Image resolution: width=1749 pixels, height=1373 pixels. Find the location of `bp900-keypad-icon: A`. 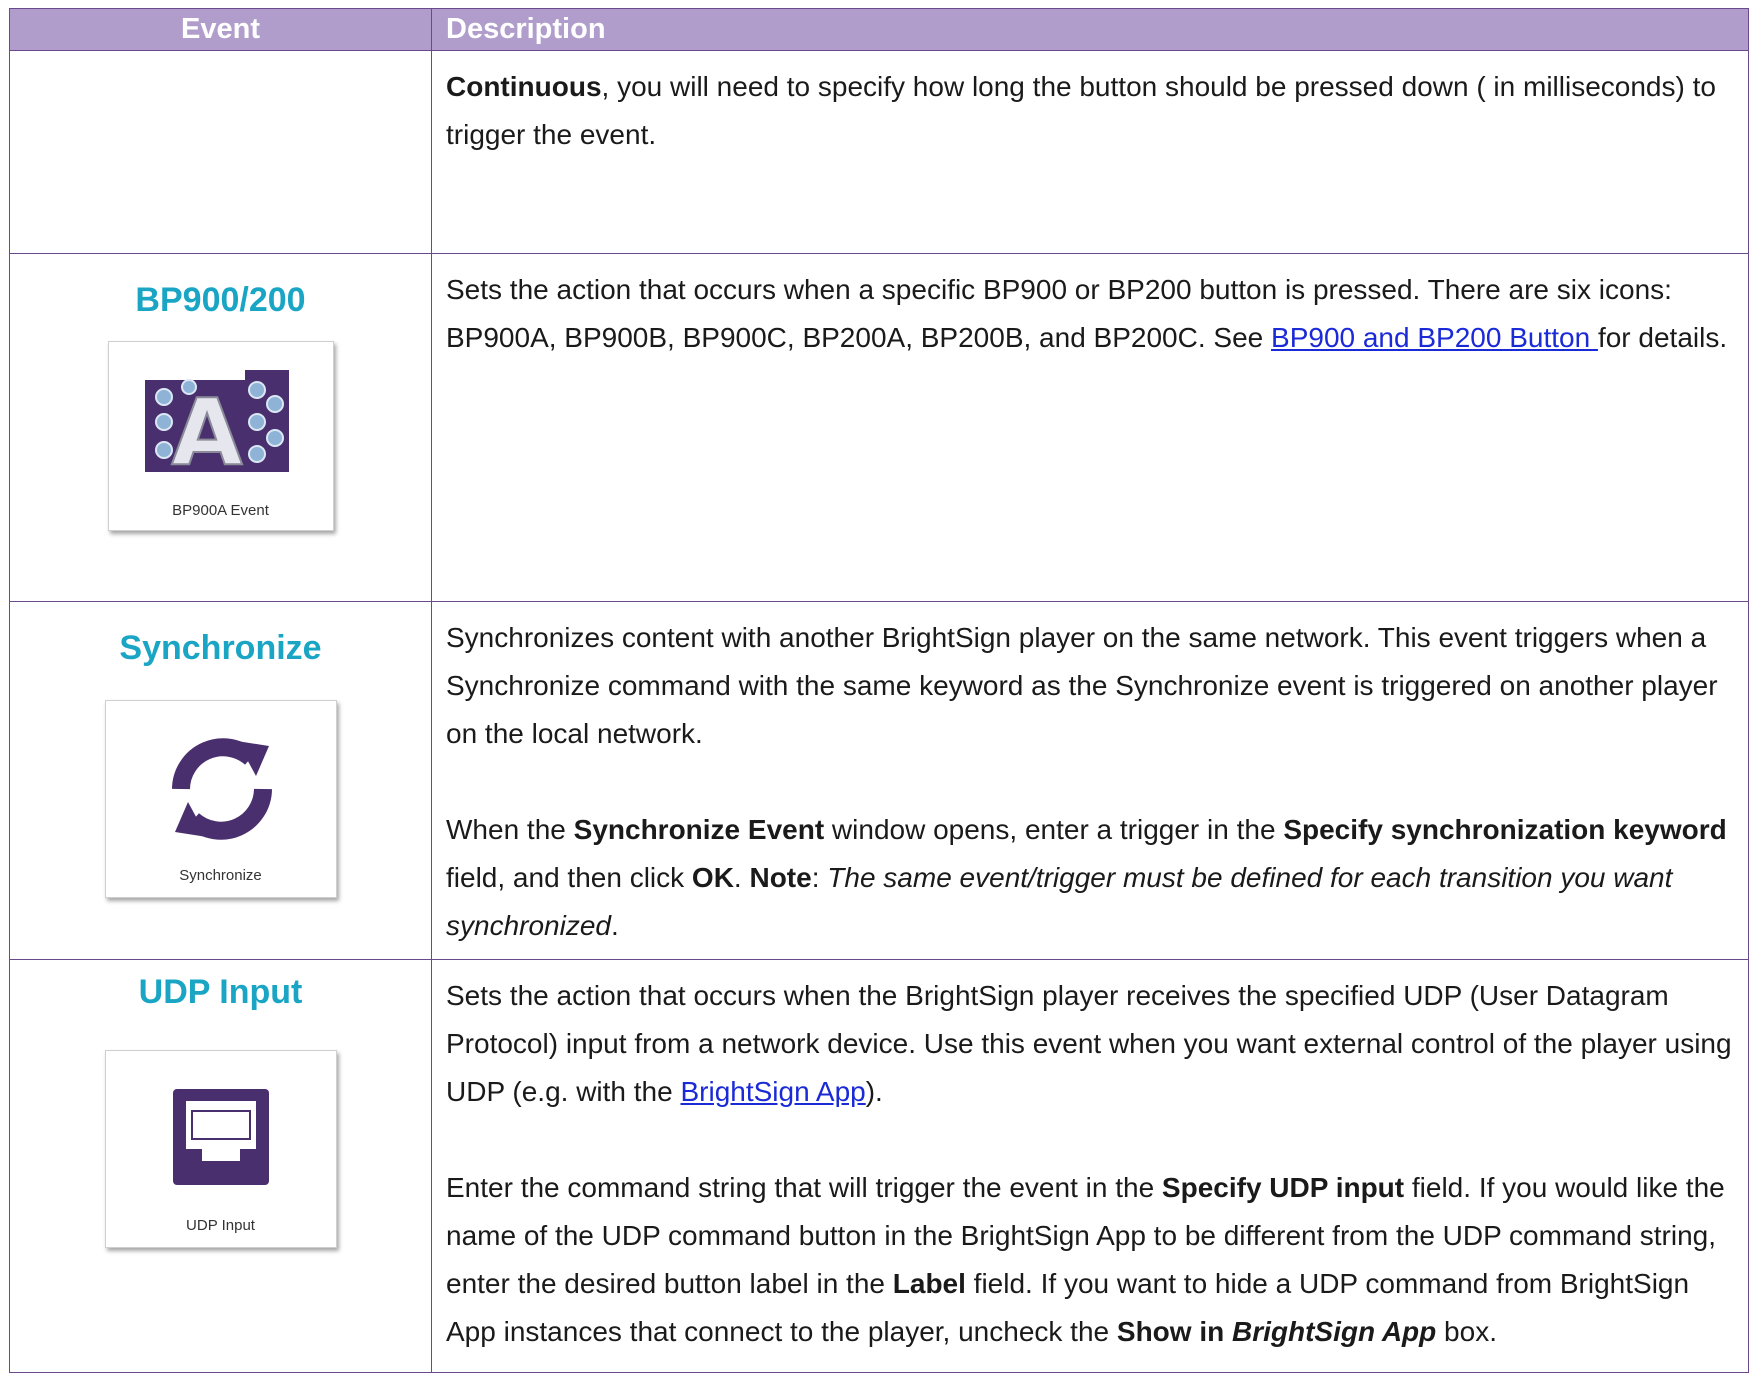

bp900-keypad-icon: A is located at coordinates (216, 428).